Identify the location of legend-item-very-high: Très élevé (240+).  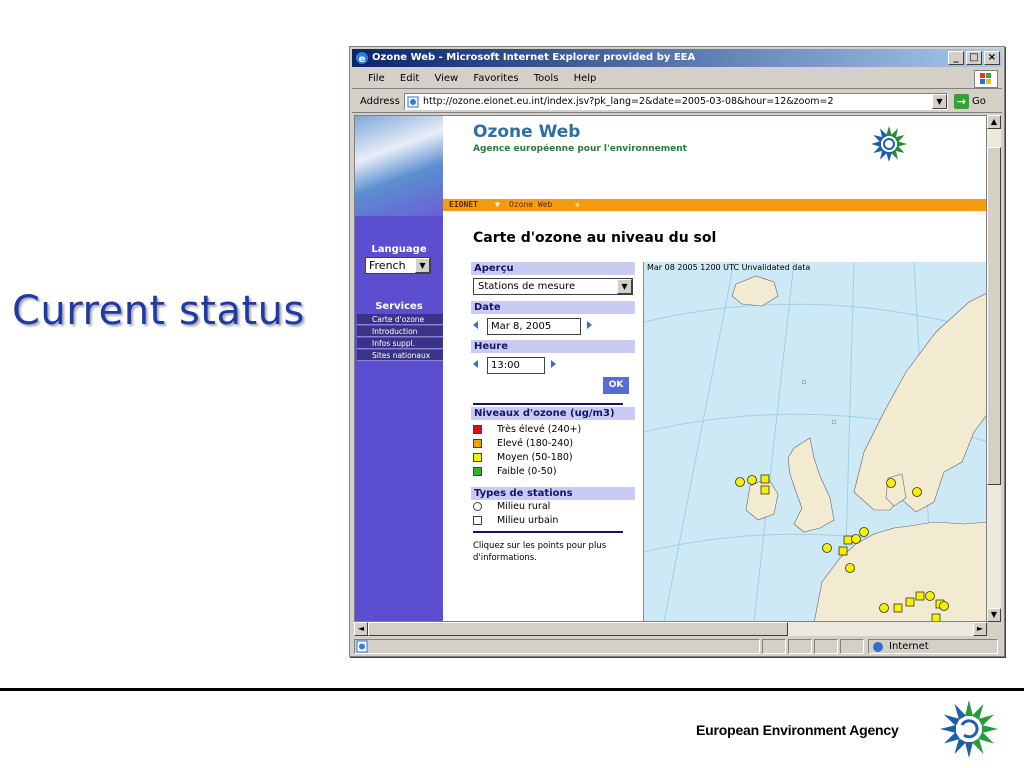
(553, 430).